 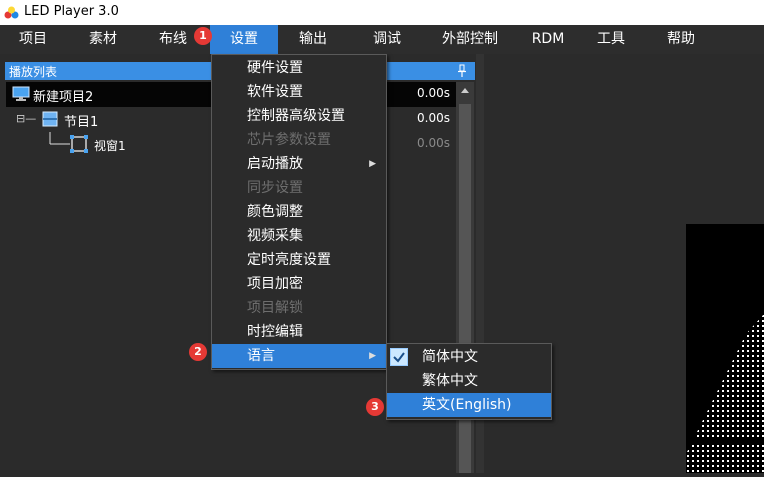 What do you see at coordinates (21, 93) in the screenshot?
I see `monitor-icon` at bounding box center [21, 93].